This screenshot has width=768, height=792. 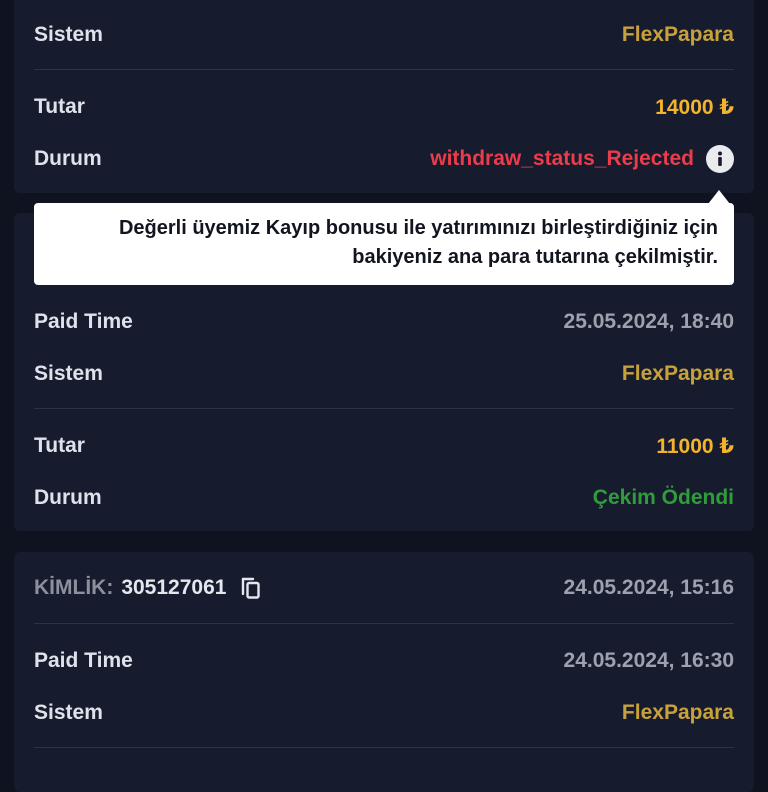 I want to click on tooltip-line-2: bakiyeniz ana para tutarına çekilmiştir., so click(x=535, y=257).